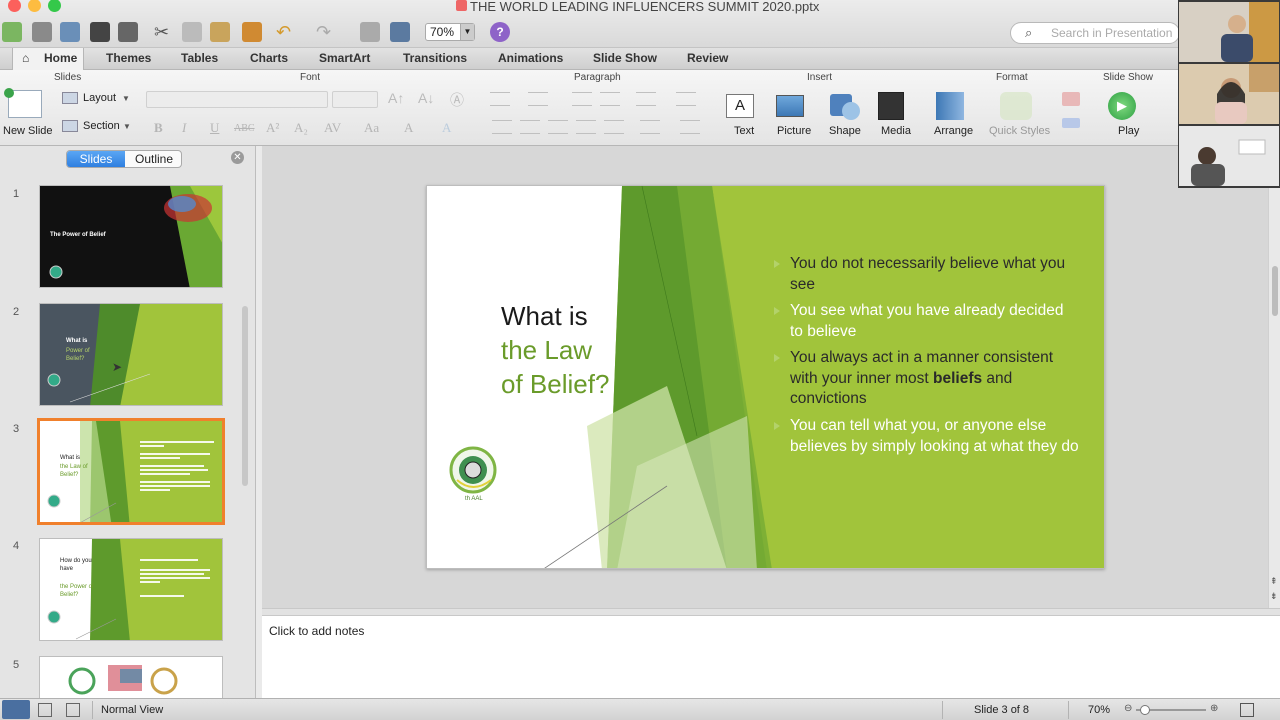 The image size is (1280, 720). What do you see at coordinates (1274, 377) in the screenshot?
I see `canvas-scrollbar: ⇞ ⇟` at bounding box center [1274, 377].